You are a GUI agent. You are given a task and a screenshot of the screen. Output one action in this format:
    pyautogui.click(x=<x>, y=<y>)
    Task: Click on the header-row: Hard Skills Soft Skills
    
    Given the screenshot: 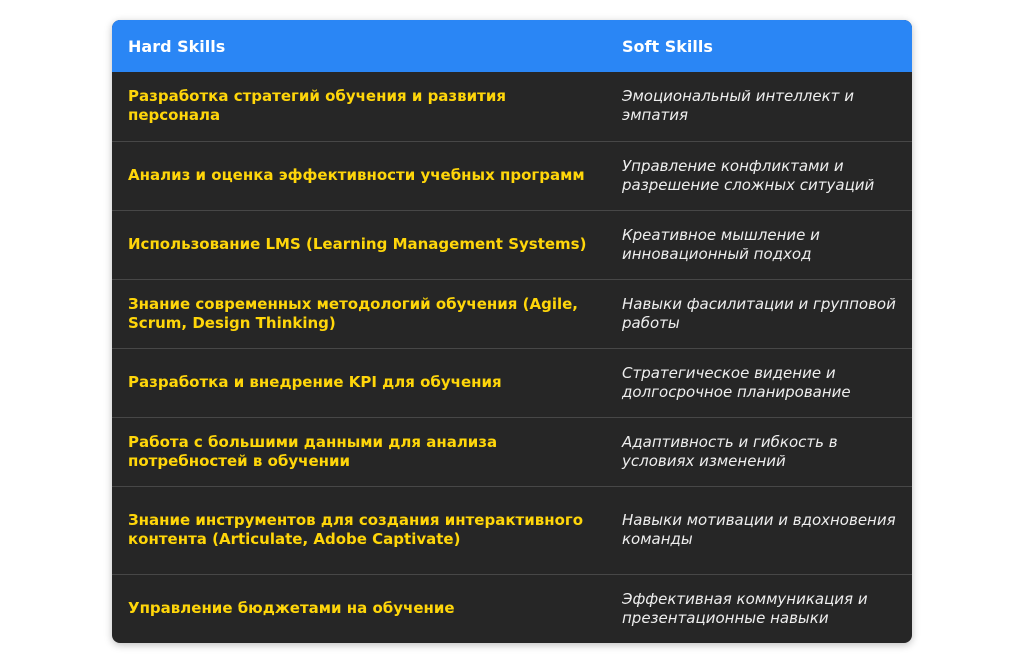 What is the action you would take?
    pyautogui.click(x=512, y=46)
    